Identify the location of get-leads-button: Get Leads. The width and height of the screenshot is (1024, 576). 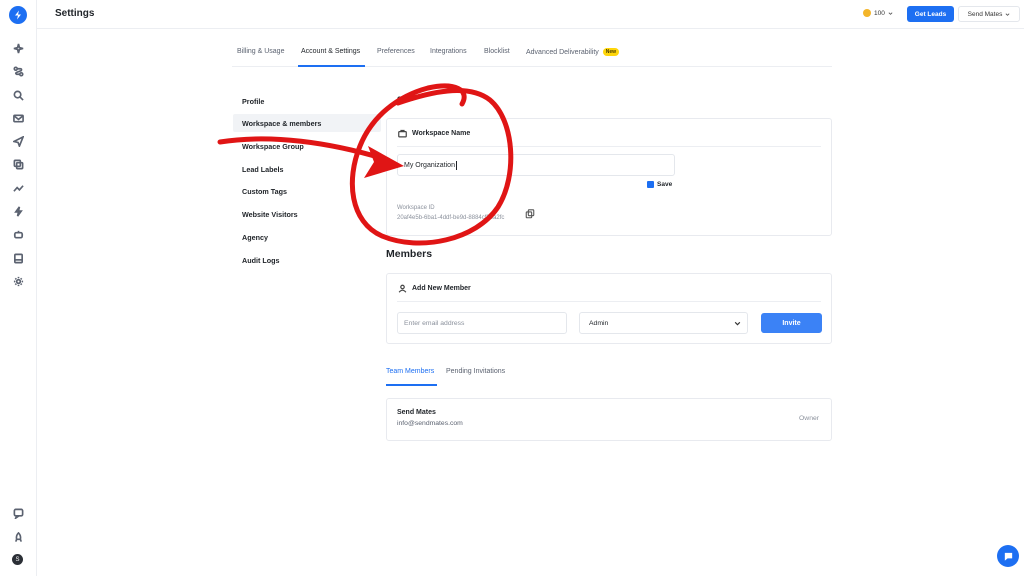
(930, 14).